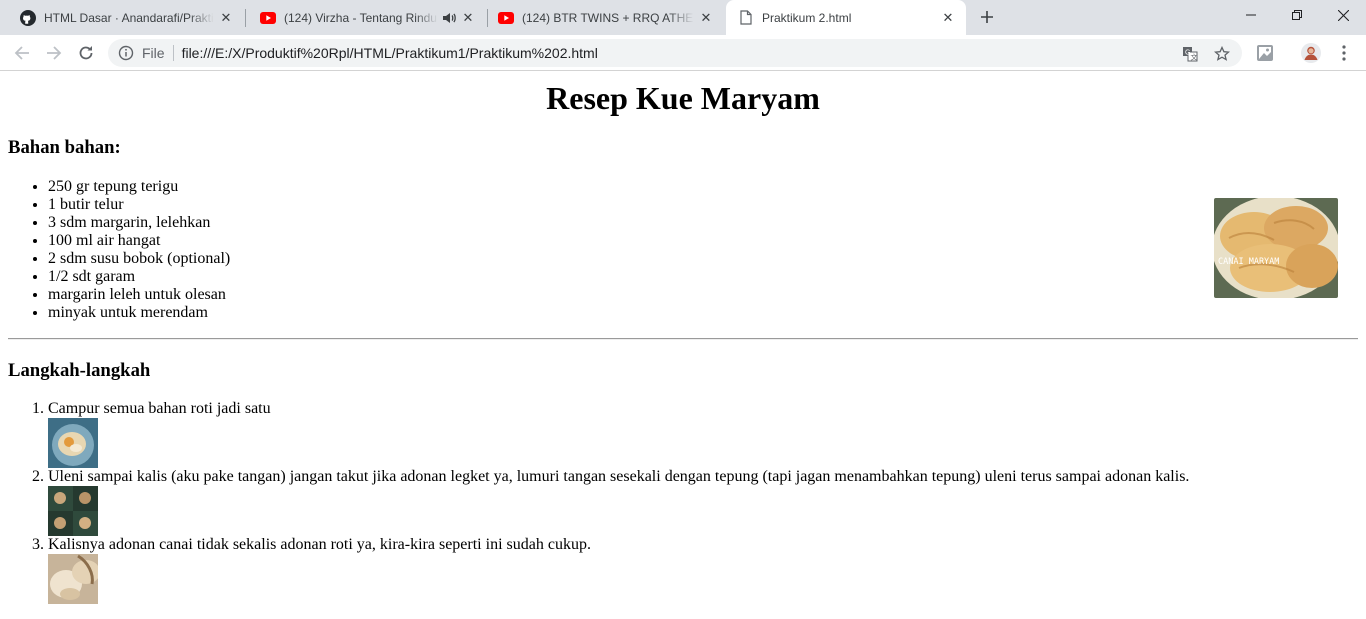  I want to click on menu-button, so click(1344, 53).